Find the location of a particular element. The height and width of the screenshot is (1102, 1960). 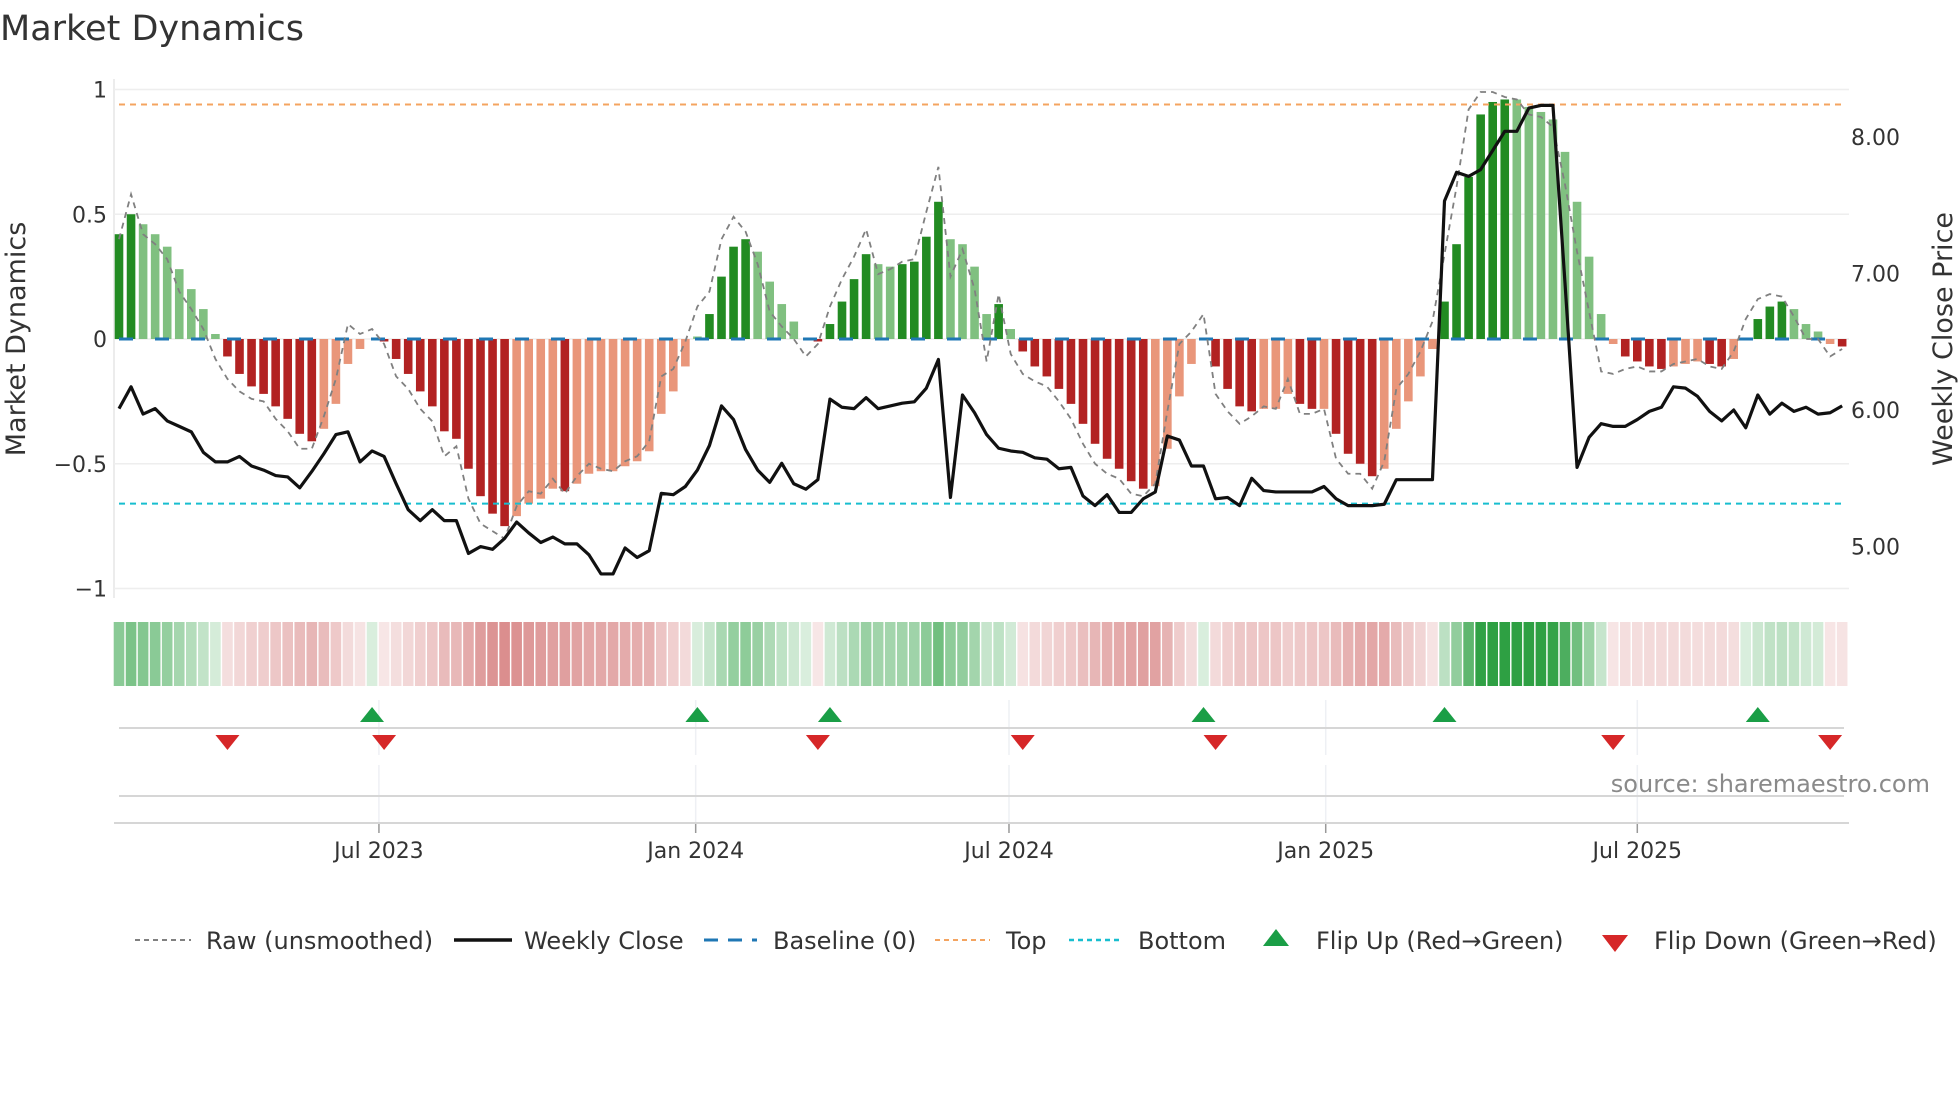

y-tick-label: −0.5 is located at coordinates (80, 465).